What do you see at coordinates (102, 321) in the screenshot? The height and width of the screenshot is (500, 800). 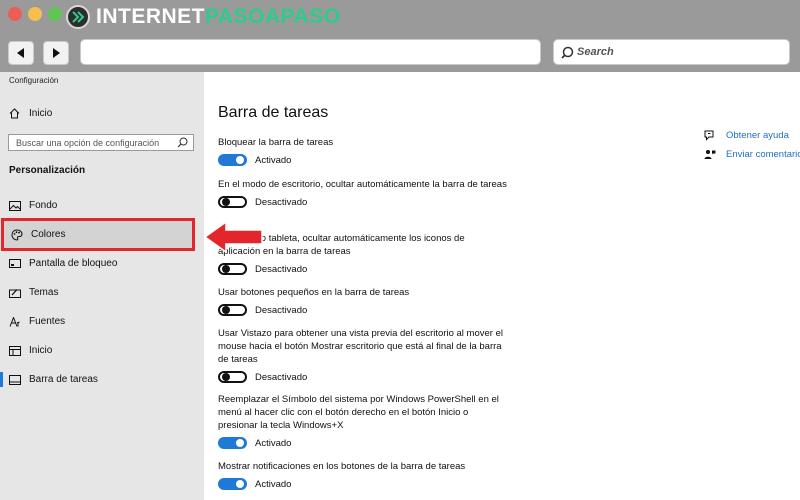 I see `sidebar-item-fuentes: Fuentes` at bounding box center [102, 321].